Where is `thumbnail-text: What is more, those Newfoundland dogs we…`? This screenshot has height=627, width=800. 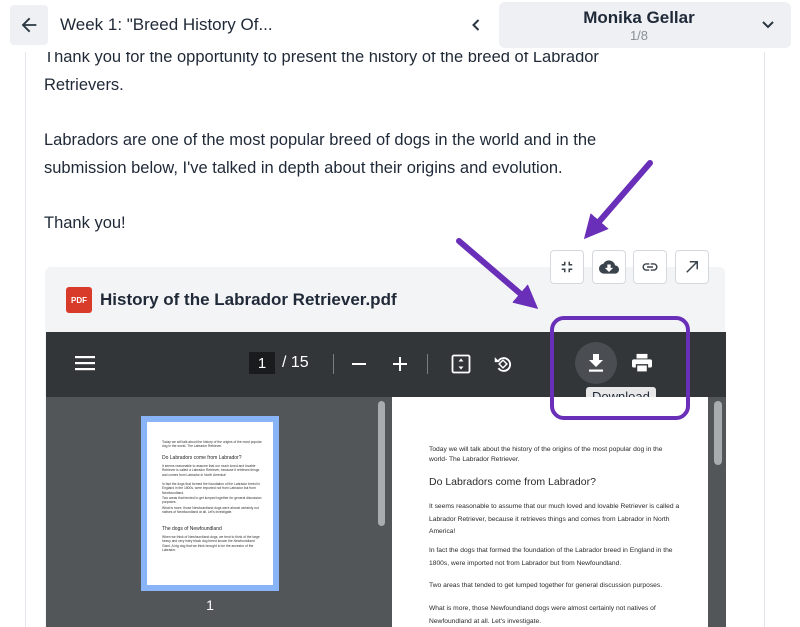
thumbnail-text: What is more, those Newfoundland dogs we… is located at coordinates (210, 510).